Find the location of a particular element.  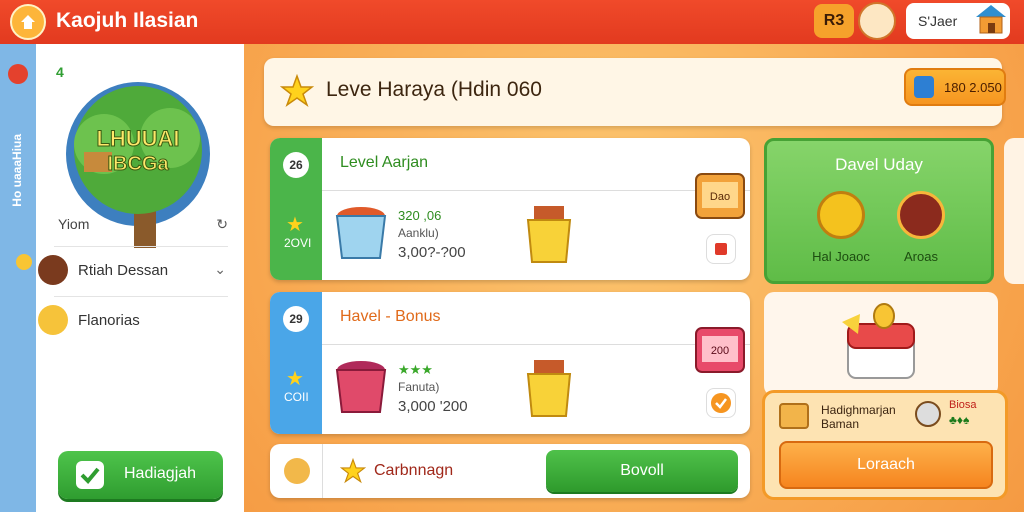

timer-icon is located at coordinates (928, 414).